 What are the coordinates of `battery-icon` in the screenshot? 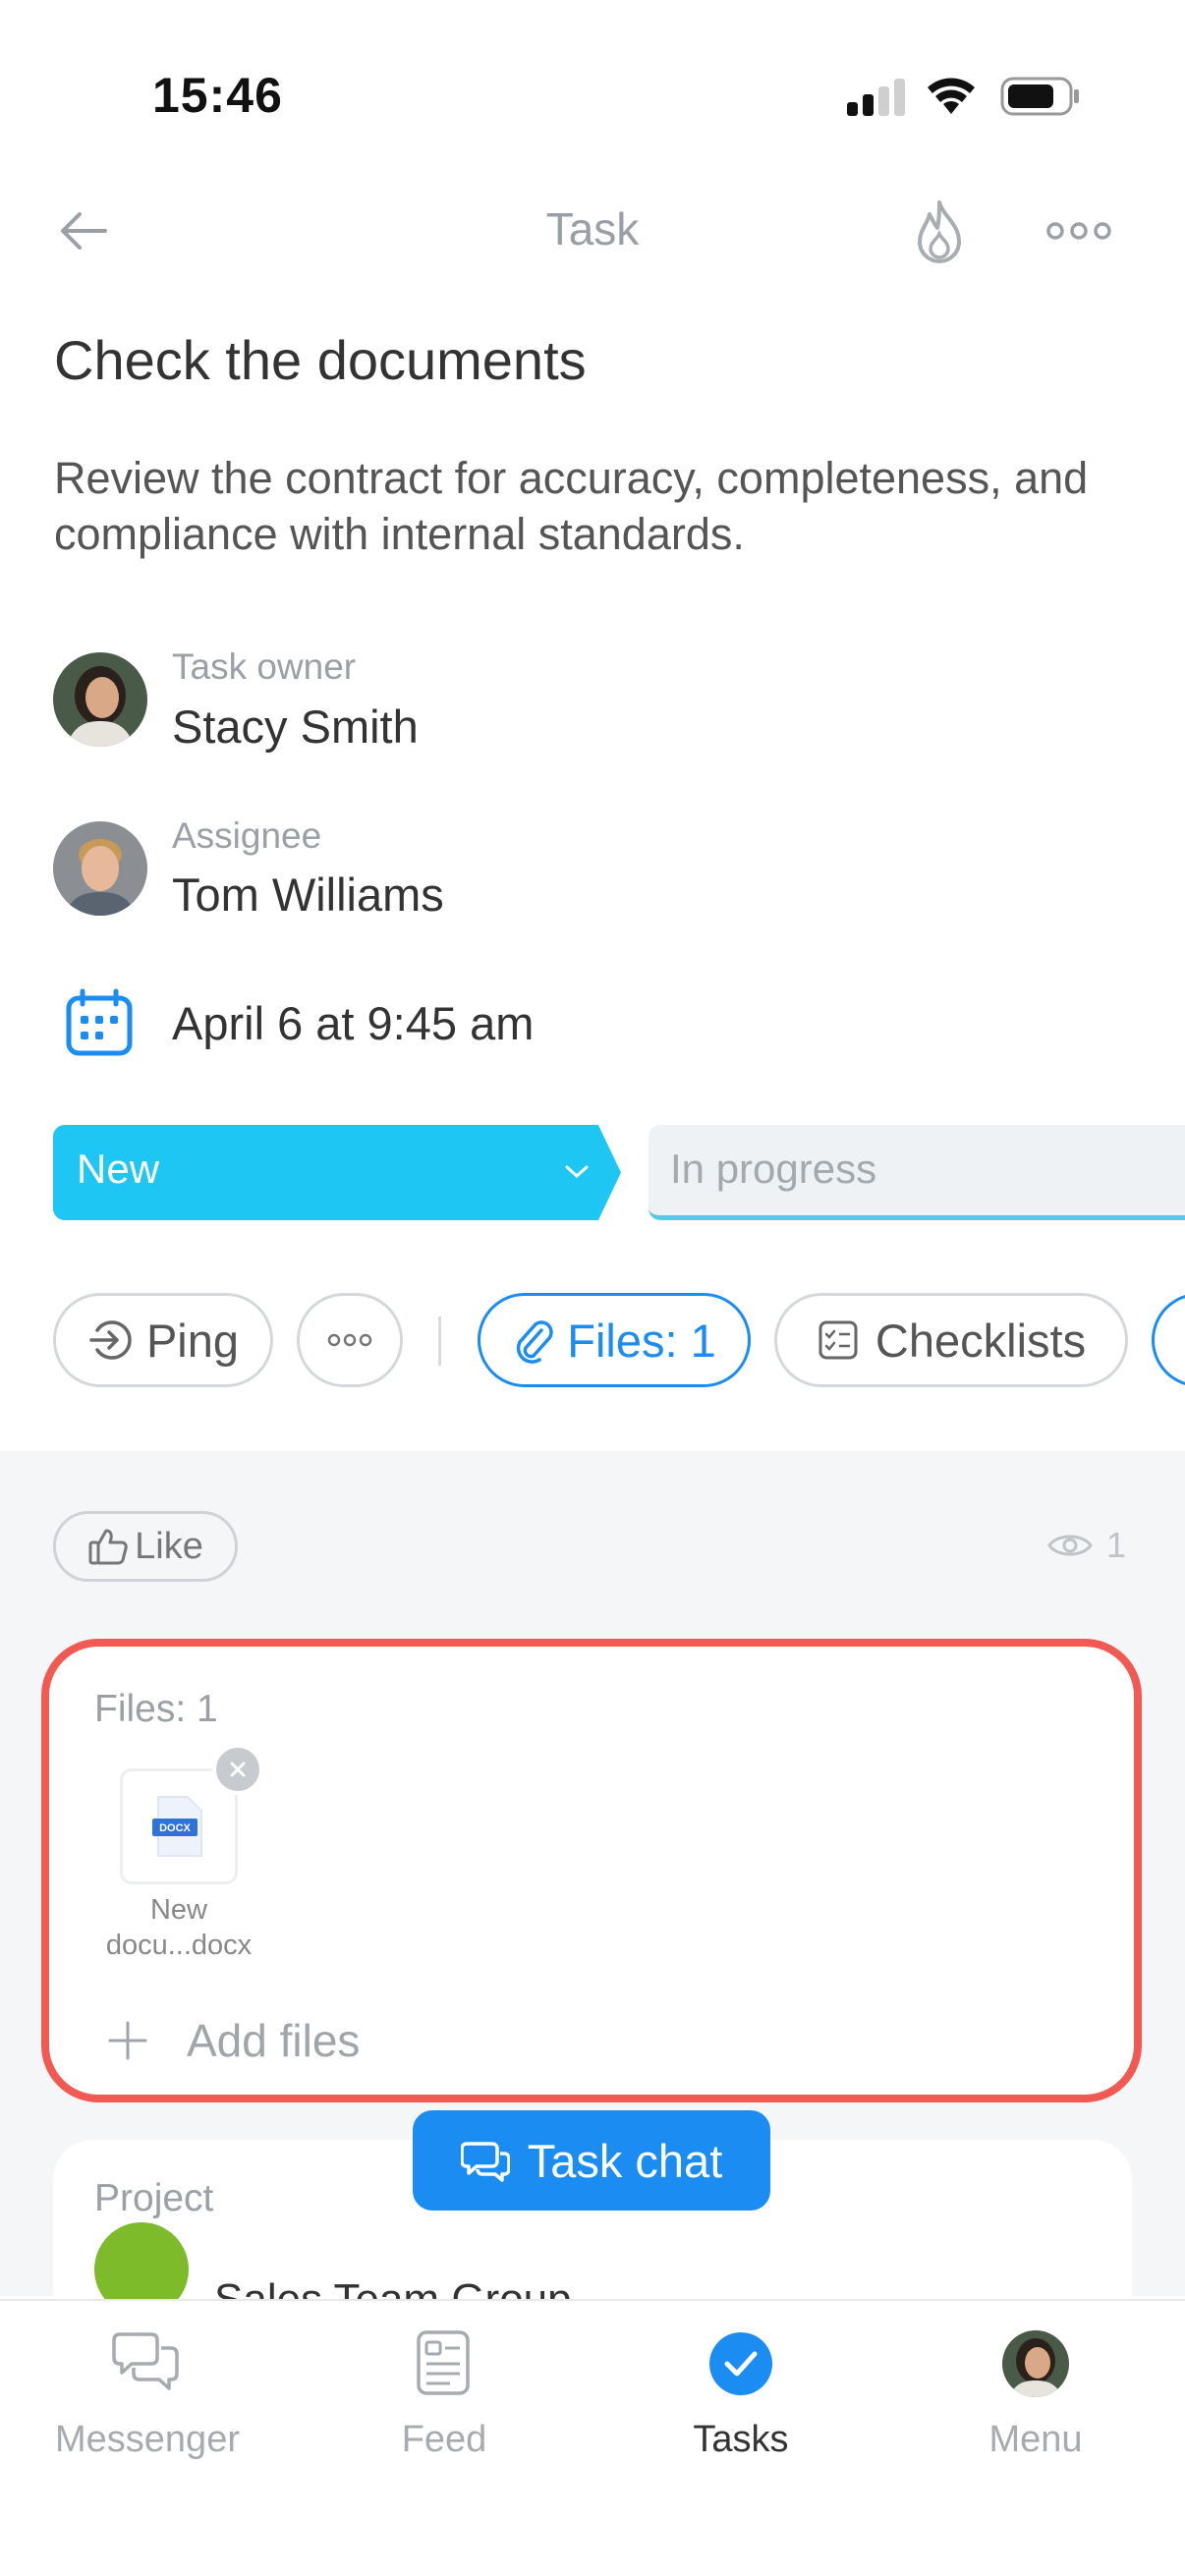 It's located at (1041, 99).